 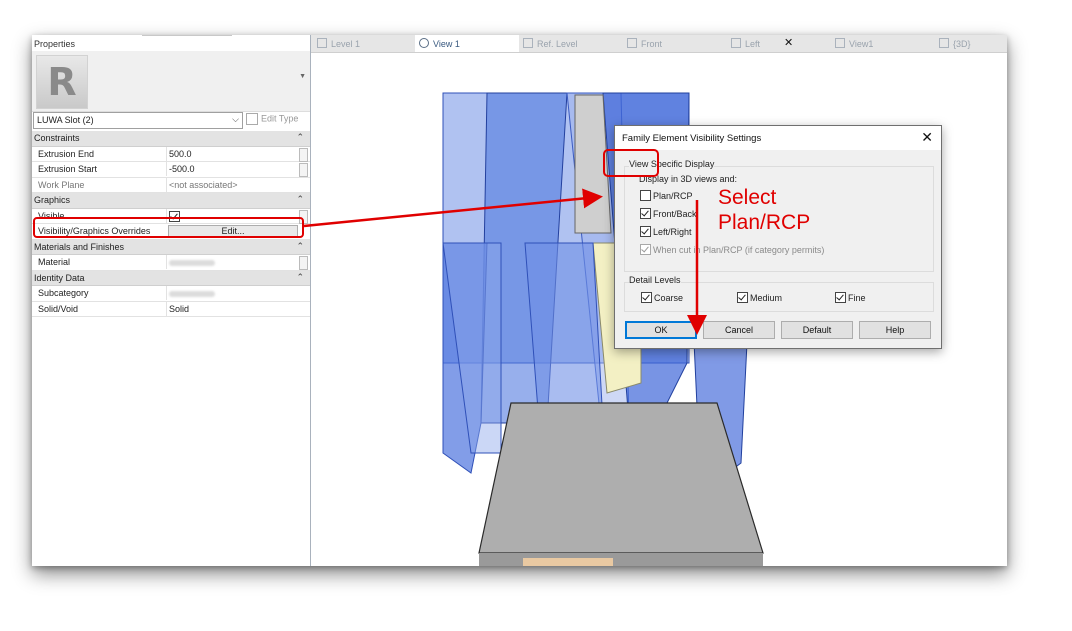 I want to click on tab-ref-level: Ref. Level, so click(x=550, y=43).